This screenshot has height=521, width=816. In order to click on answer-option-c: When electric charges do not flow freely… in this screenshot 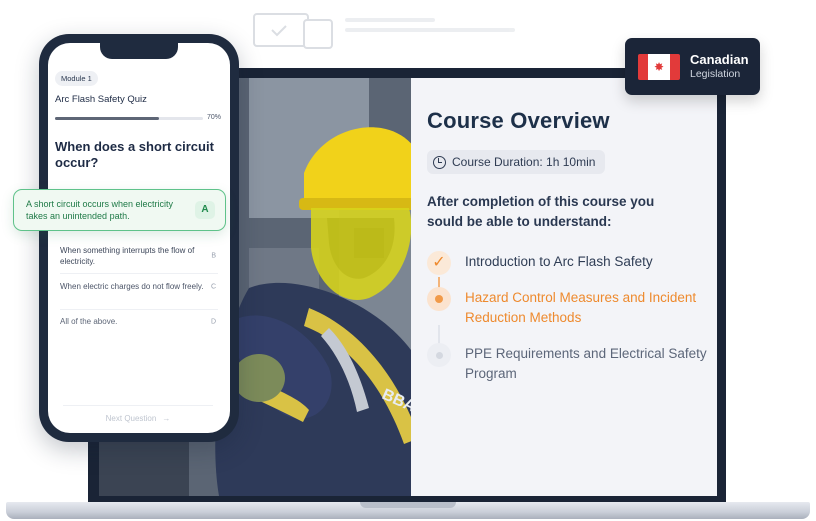, I will do `click(139, 286)`.